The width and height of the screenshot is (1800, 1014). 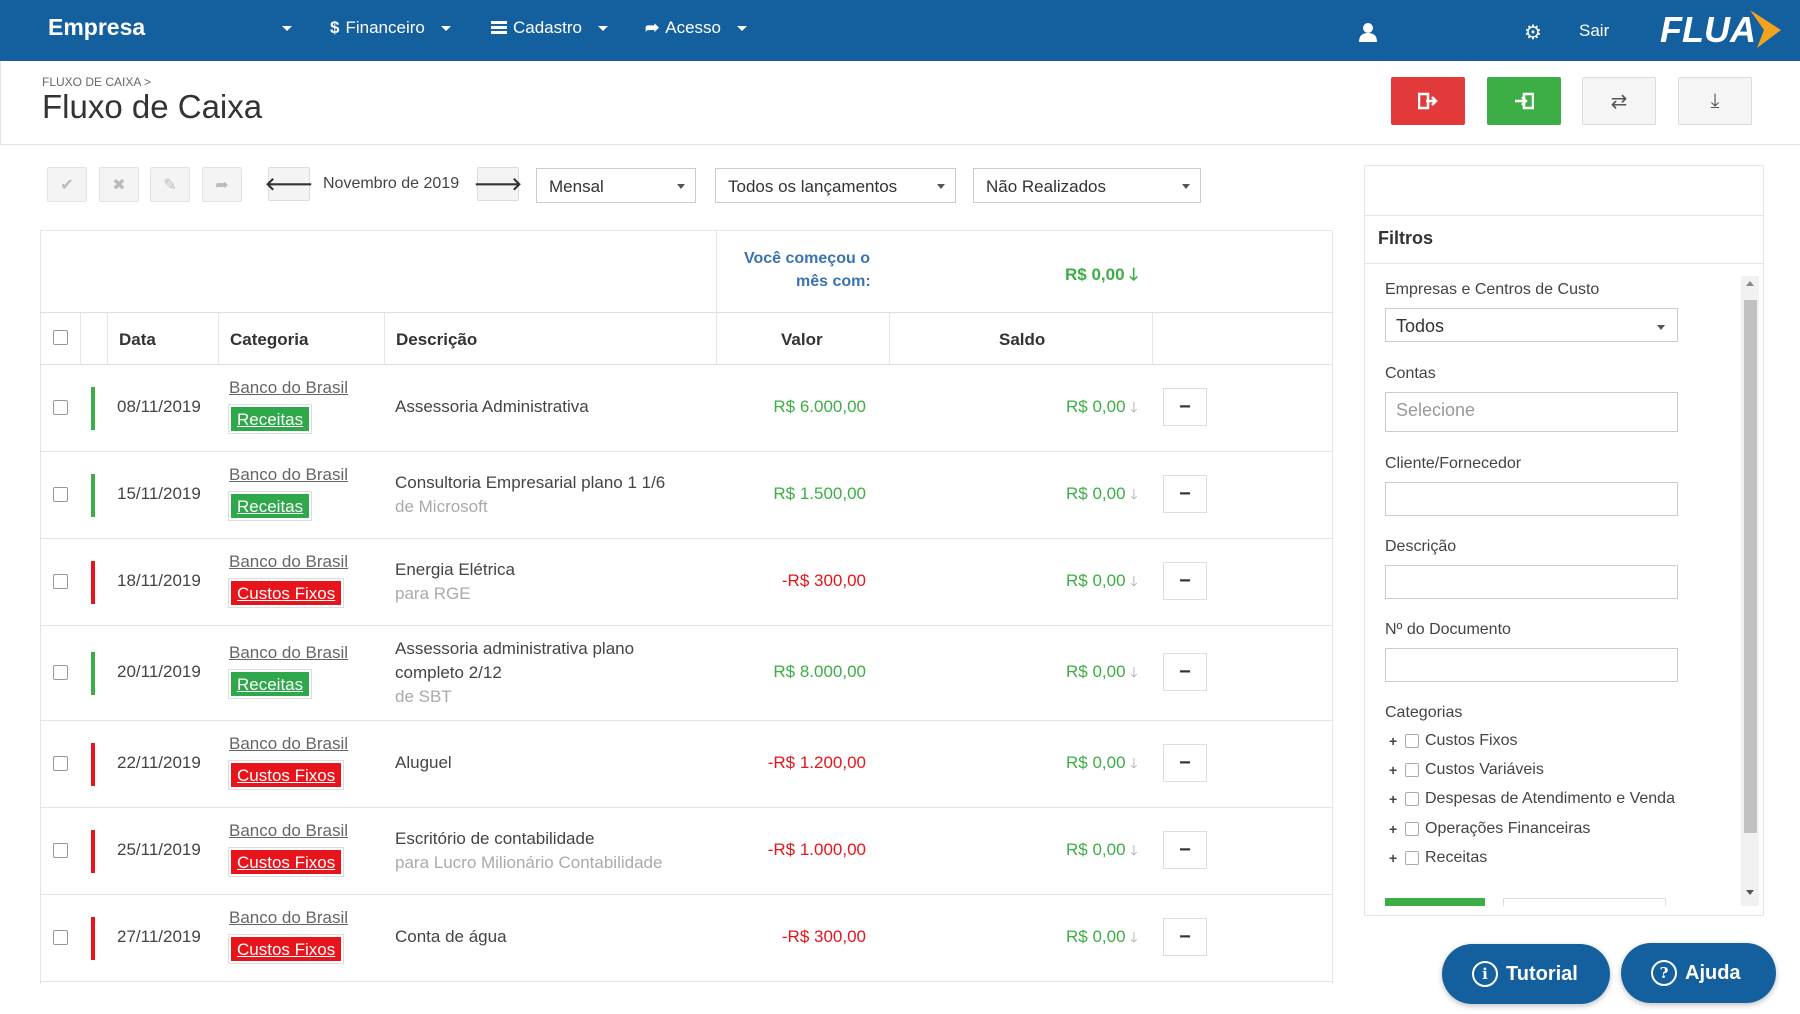 What do you see at coordinates (1087, 185) in the screenshot?
I see `status-select: Não Realizados` at bounding box center [1087, 185].